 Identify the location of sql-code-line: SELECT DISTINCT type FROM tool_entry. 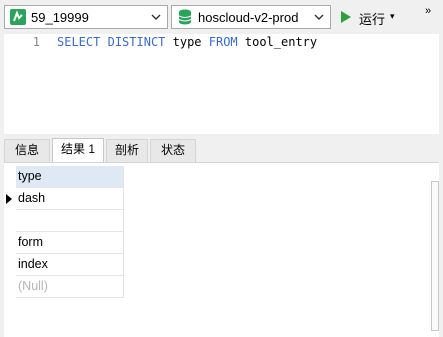
(187, 42).